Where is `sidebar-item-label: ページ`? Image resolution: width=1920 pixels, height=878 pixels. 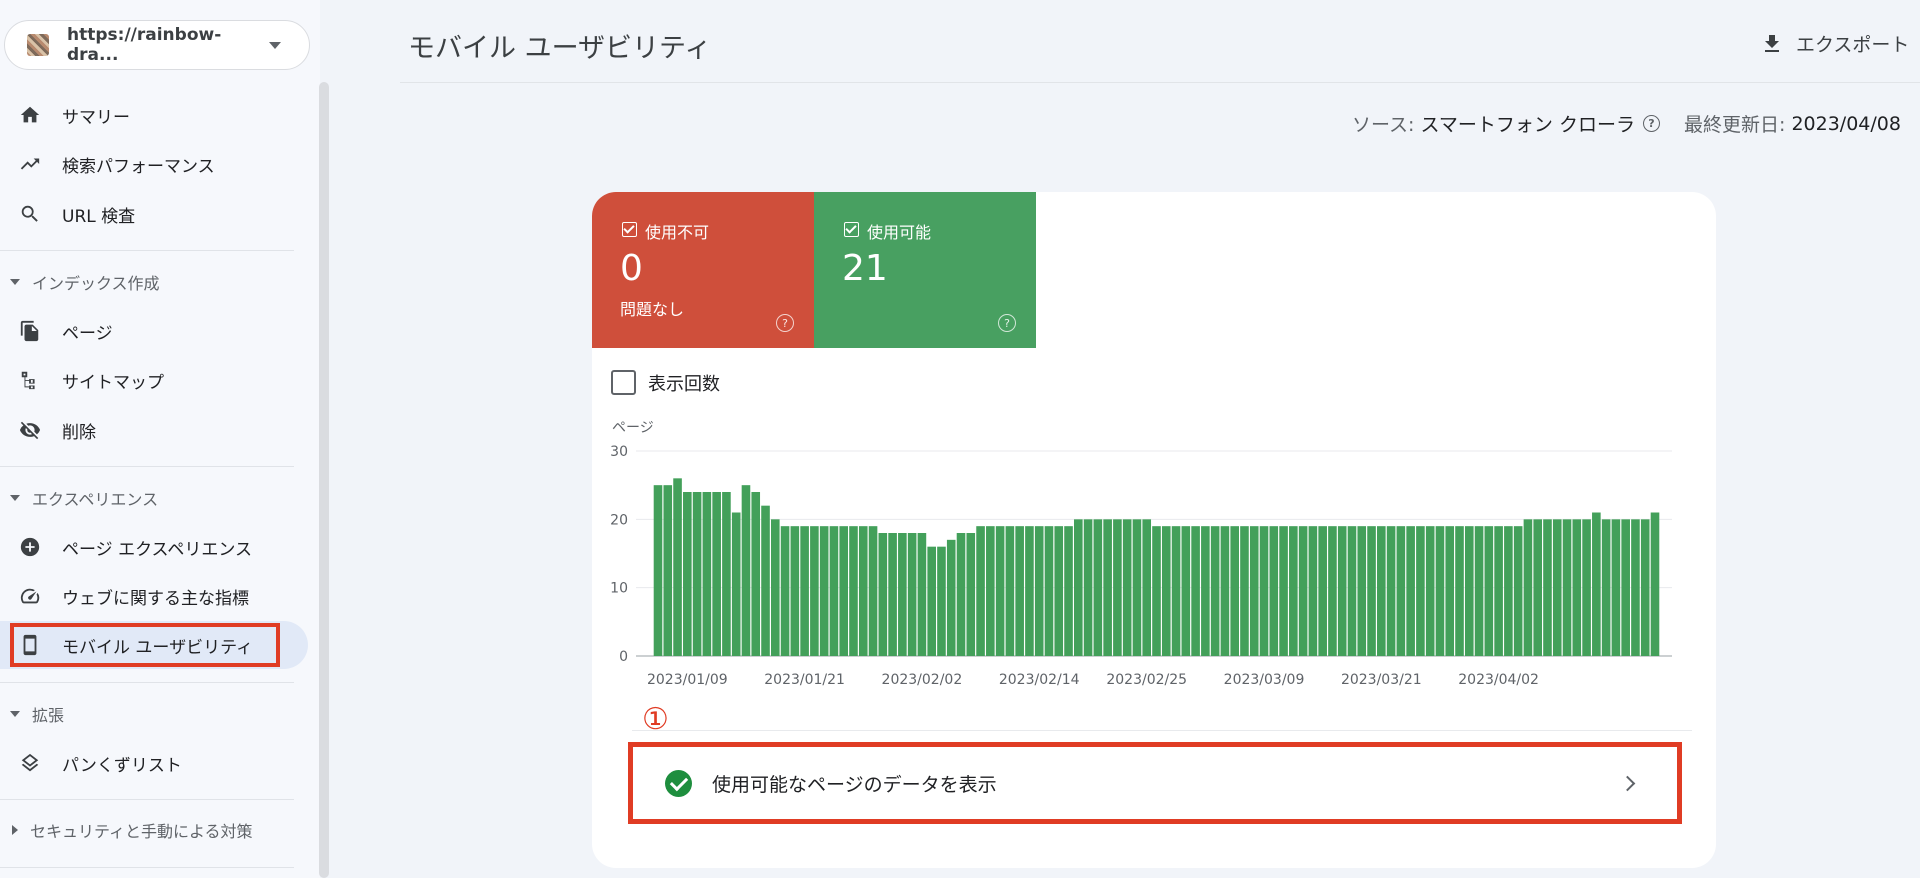
sidebar-item-label: ページ is located at coordinates (87, 333).